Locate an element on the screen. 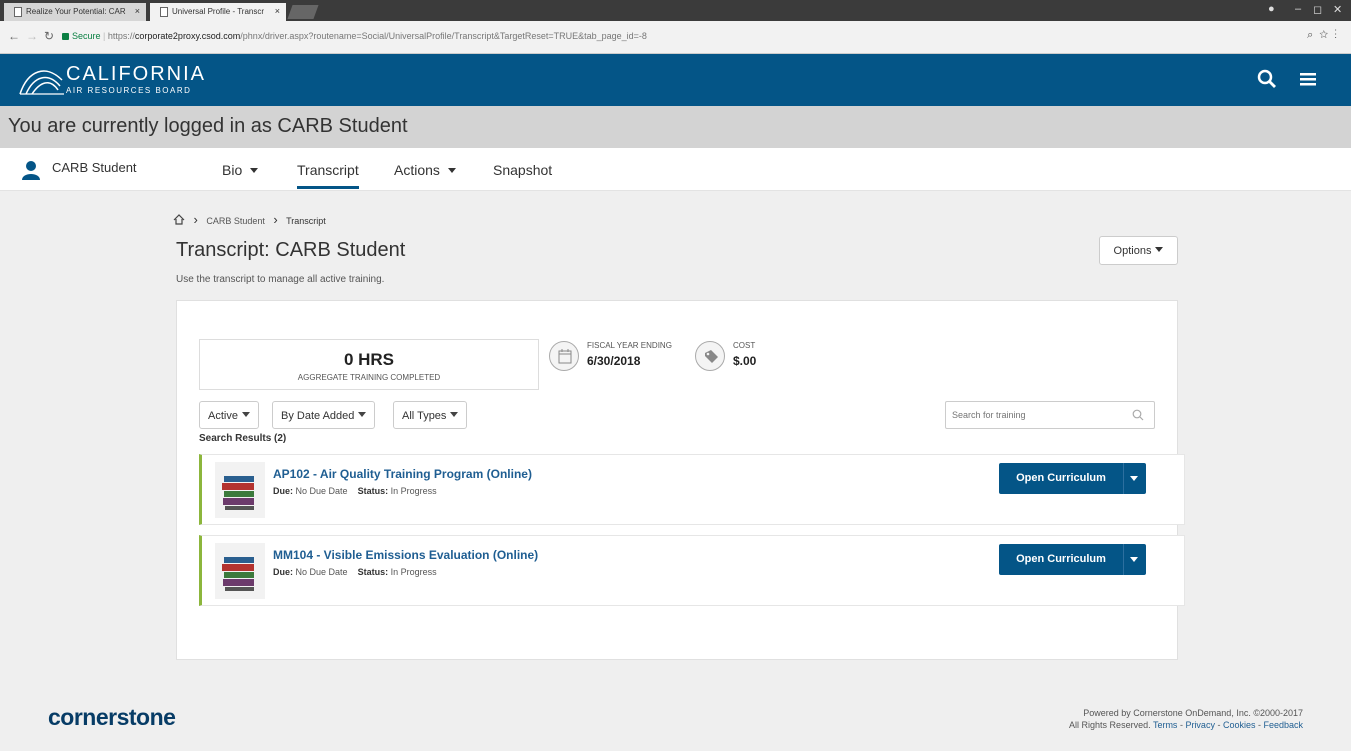 The height and width of the screenshot is (751, 1351). site-header: CALIFORNIA AIR RESOURCES BOARD is located at coordinates (675, 80).